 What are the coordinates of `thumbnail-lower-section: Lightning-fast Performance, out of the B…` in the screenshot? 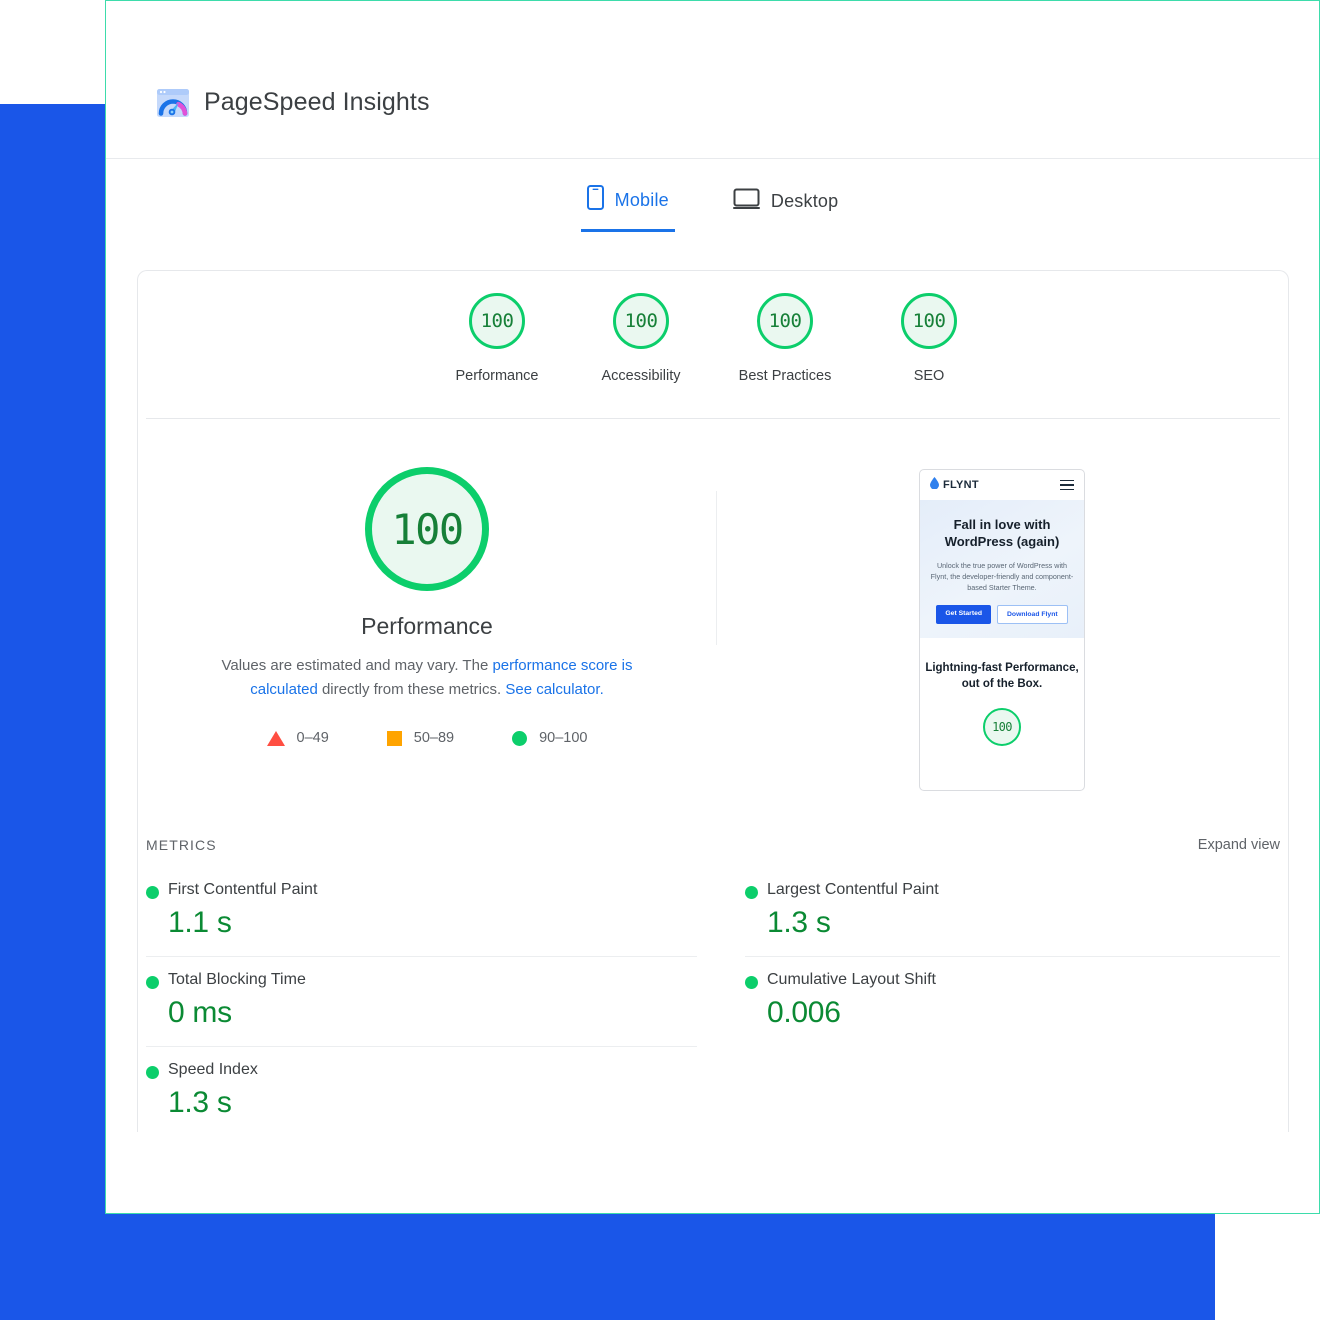 It's located at (1002, 714).